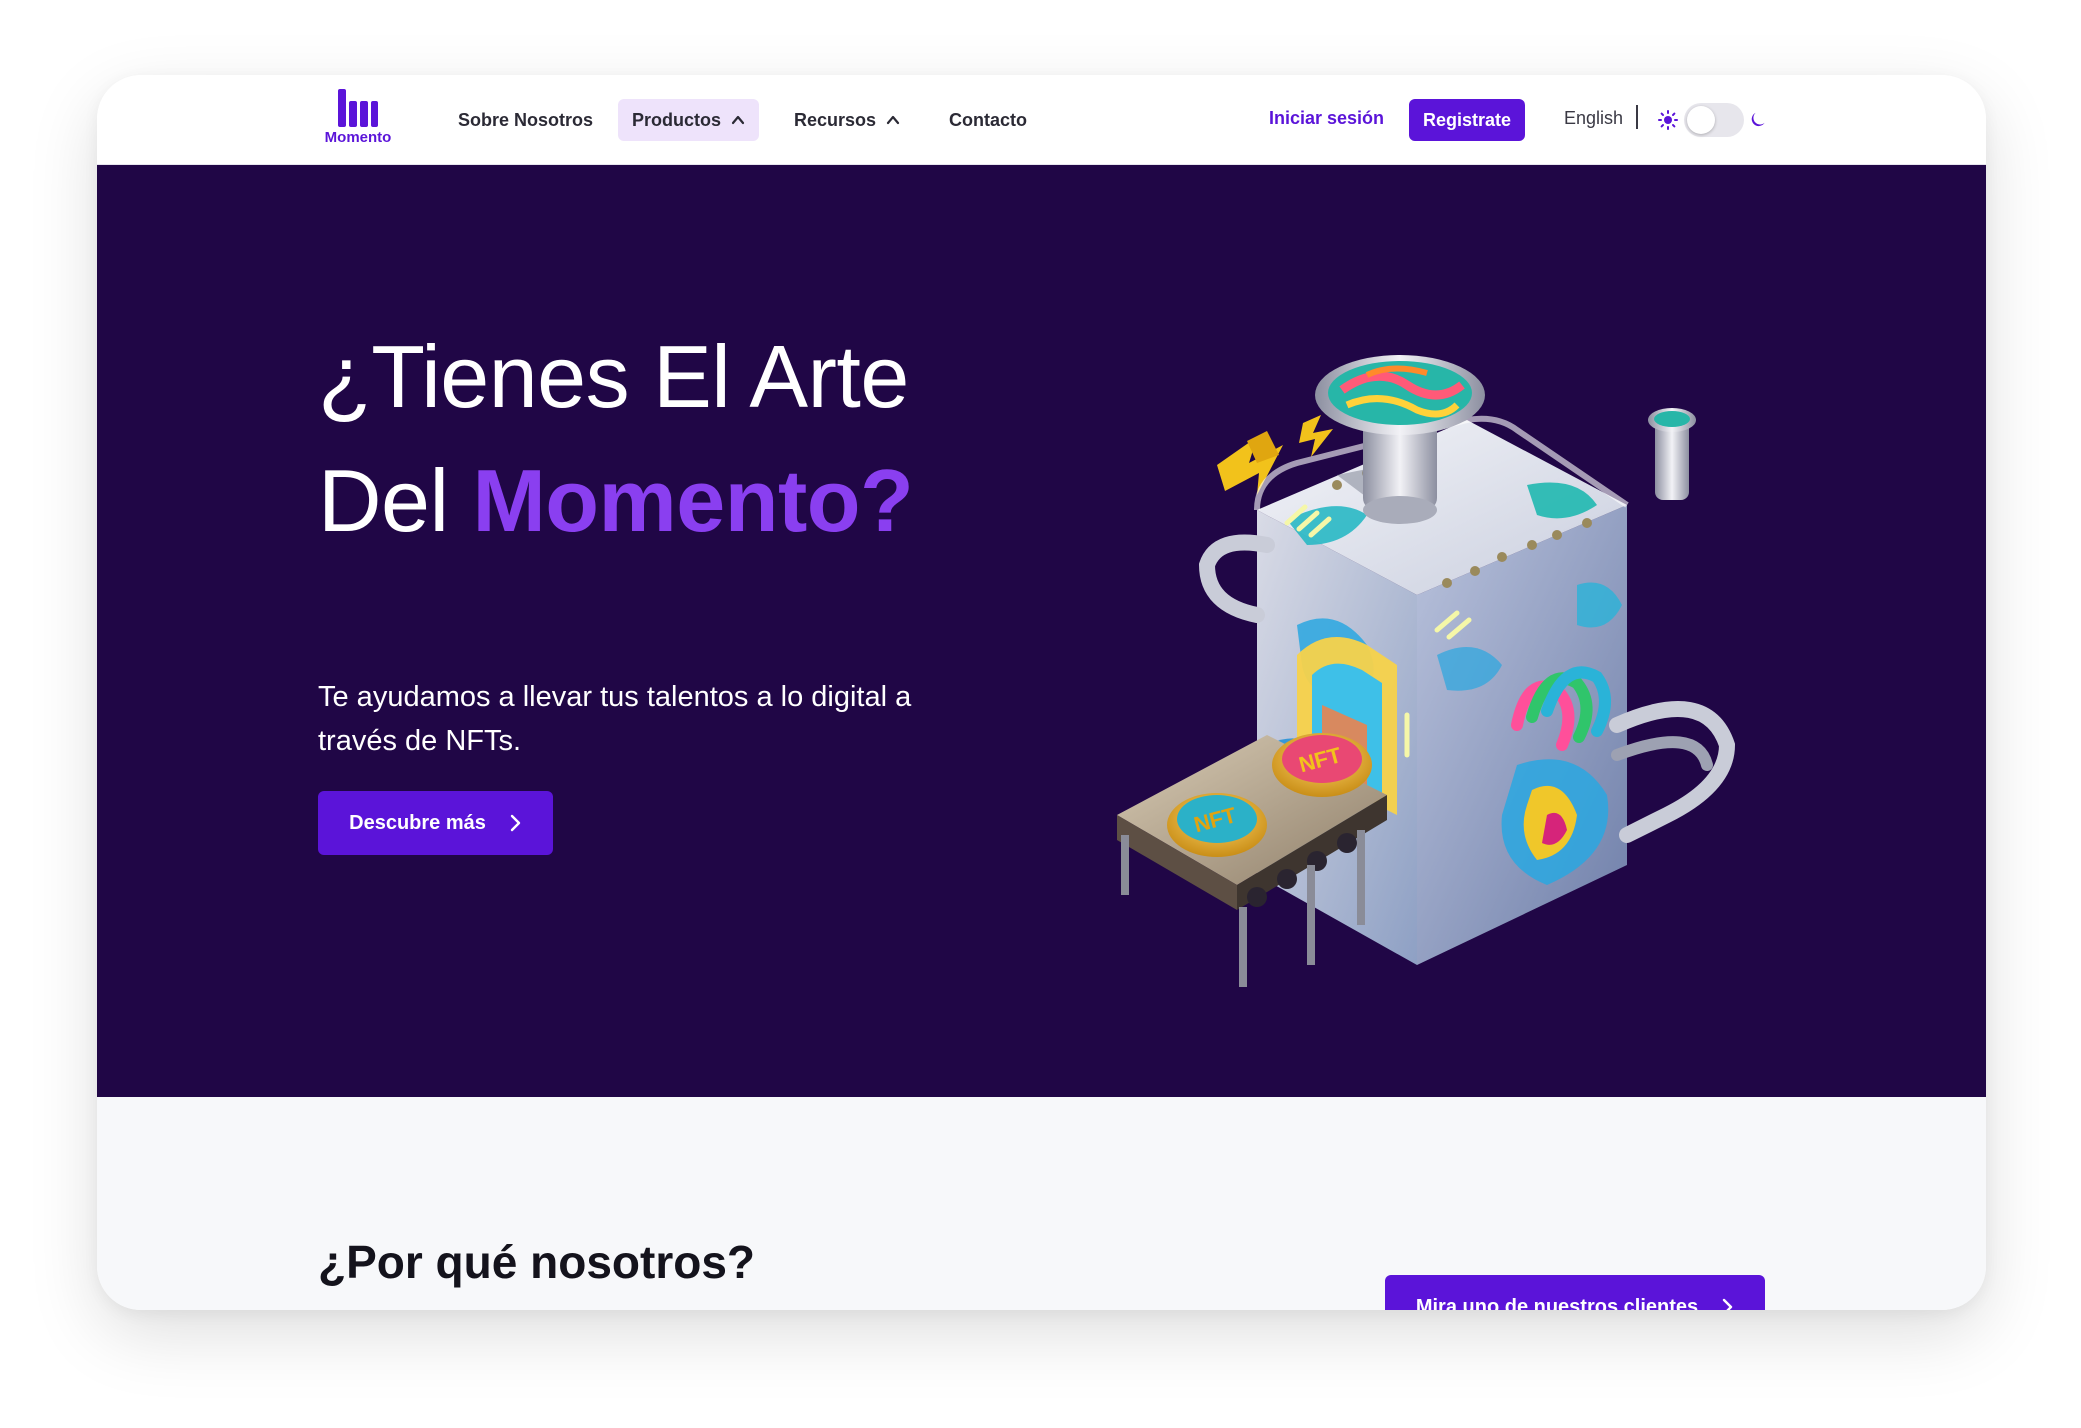  Describe the element at coordinates (1426, 671) in the screenshot. I see `nft-machine-illustration: NFT NFT` at that location.